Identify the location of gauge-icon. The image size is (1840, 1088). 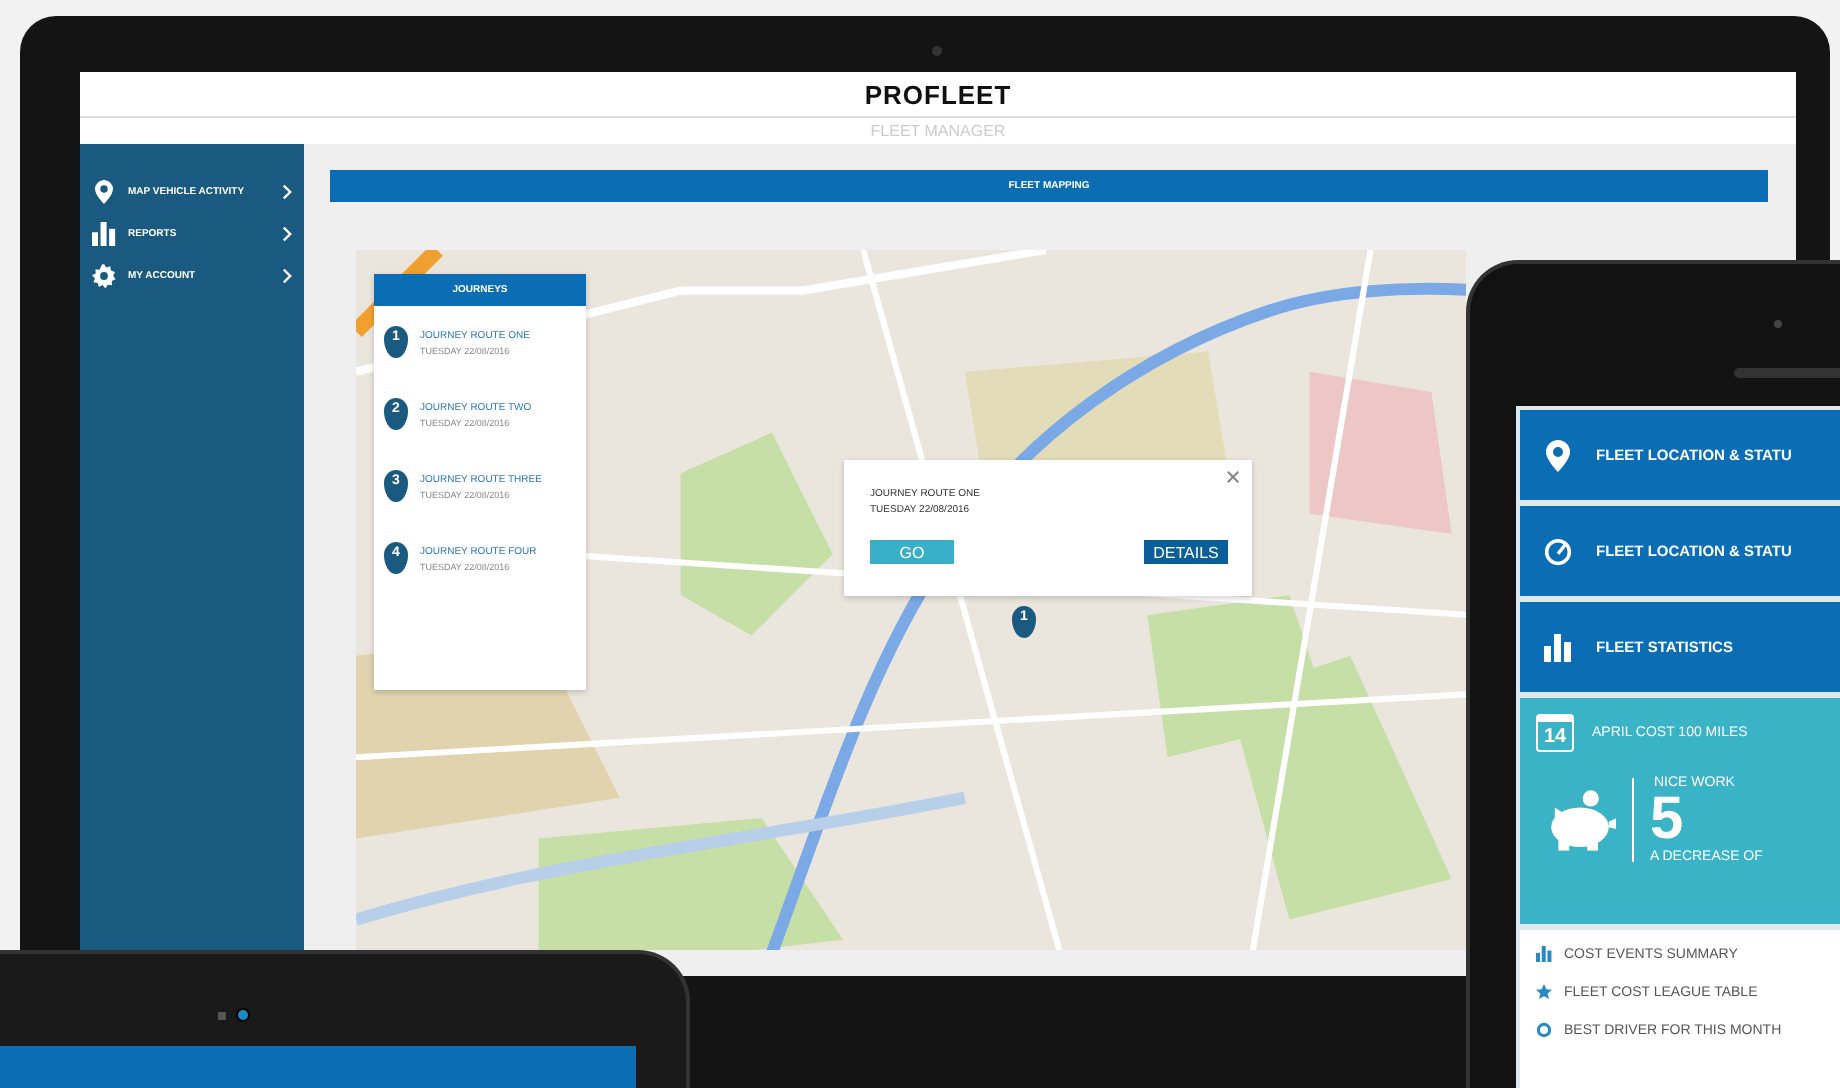
(1558, 551).